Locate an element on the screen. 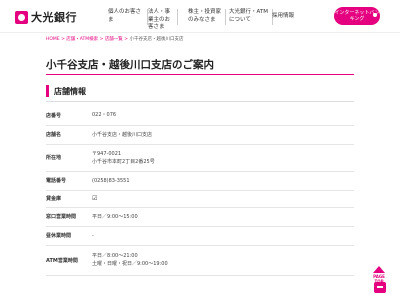 This screenshot has width=400, height=300. breadcrumb-store-search: 店舗・ATM検索 is located at coordinates (82, 39).